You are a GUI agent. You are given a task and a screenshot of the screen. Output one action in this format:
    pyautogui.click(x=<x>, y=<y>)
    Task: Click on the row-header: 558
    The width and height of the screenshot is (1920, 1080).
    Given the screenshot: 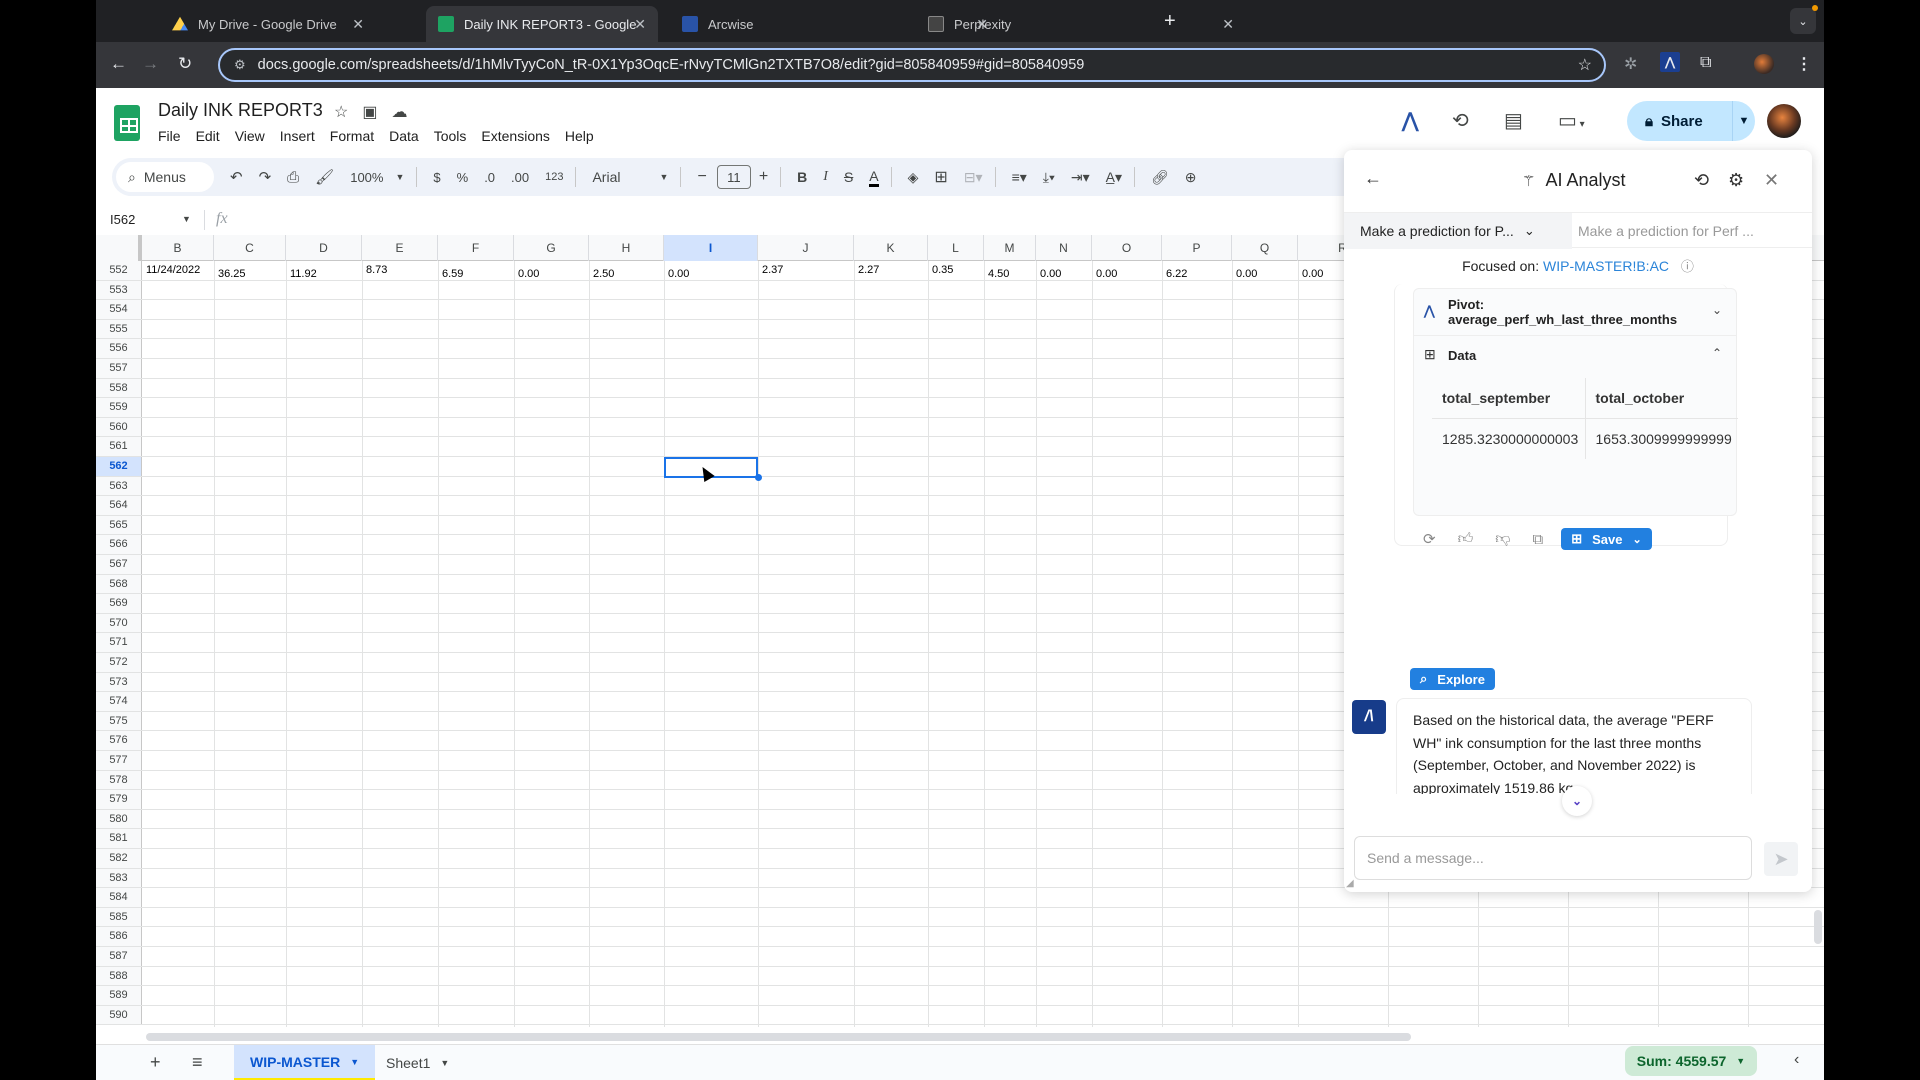 What is the action you would take?
    pyautogui.click(x=119, y=388)
    